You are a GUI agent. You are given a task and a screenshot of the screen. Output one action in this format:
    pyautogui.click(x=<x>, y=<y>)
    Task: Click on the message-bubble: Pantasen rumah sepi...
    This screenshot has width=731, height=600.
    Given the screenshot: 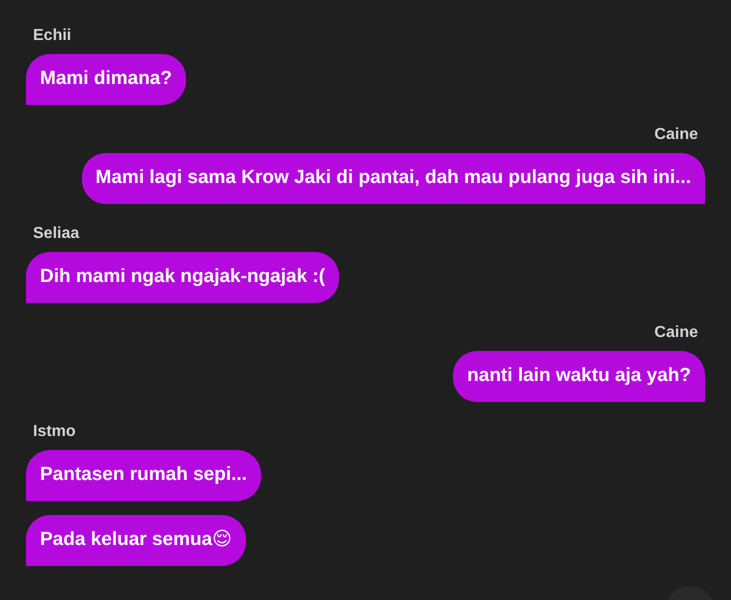 What is the action you would take?
    pyautogui.click(x=143, y=475)
    